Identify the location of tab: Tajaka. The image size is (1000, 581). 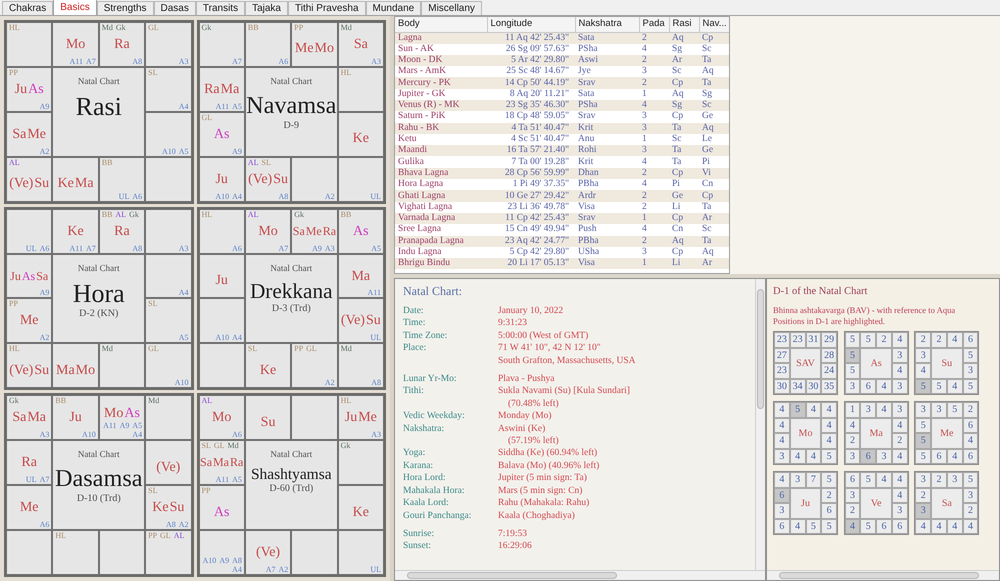
(266, 8).